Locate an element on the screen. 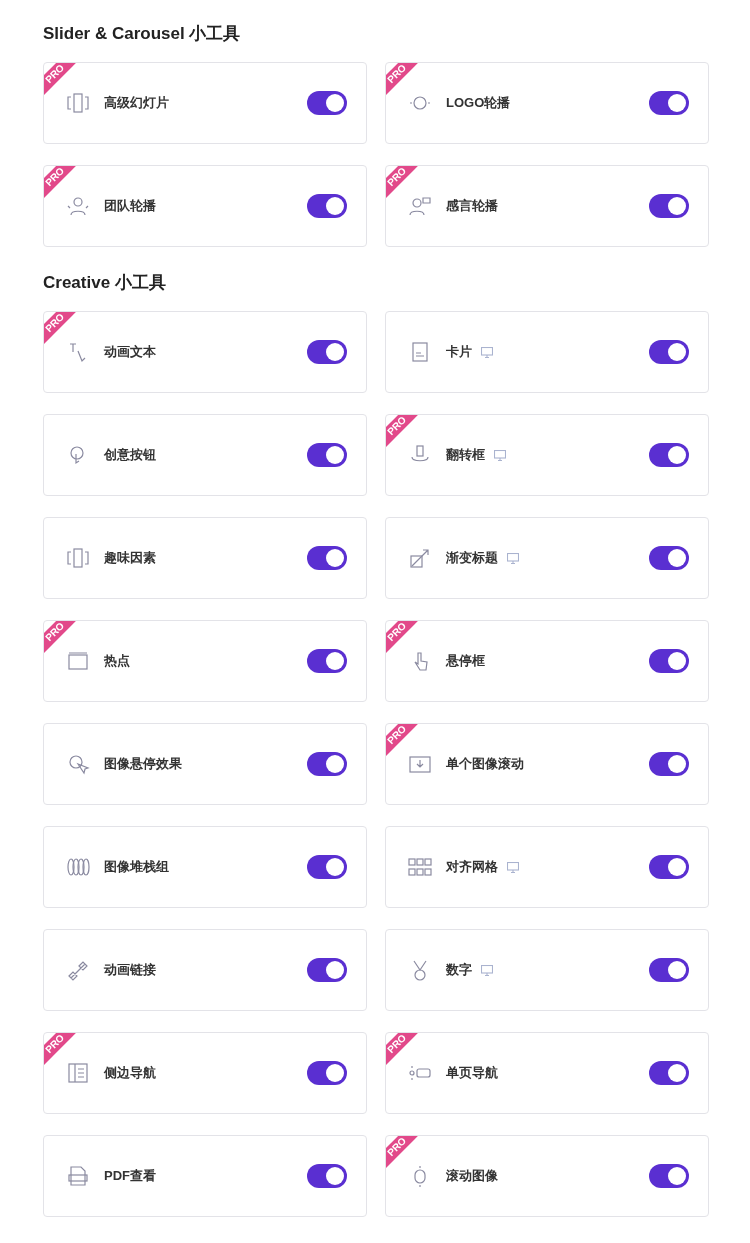 The width and height of the screenshot is (750, 1243). grid-icon is located at coordinates (420, 867).